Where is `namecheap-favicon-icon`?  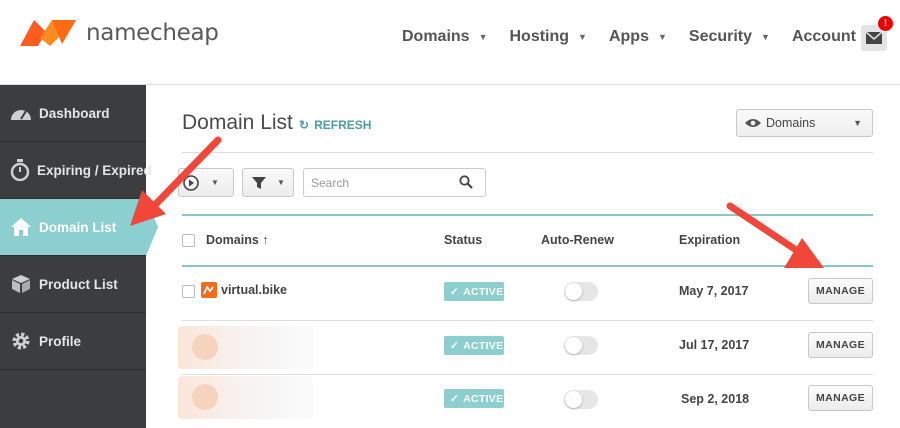 namecheap-favicon-icon is located at coordinates (209, 290).